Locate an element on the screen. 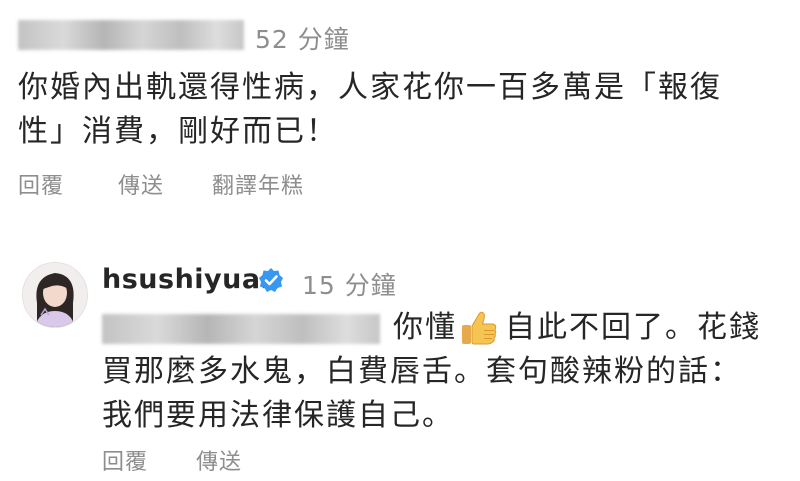 Image resolution: width=800 pixels, height=481 pixels. reply-text-part: 你懂 is located at coordinates (425, 327).